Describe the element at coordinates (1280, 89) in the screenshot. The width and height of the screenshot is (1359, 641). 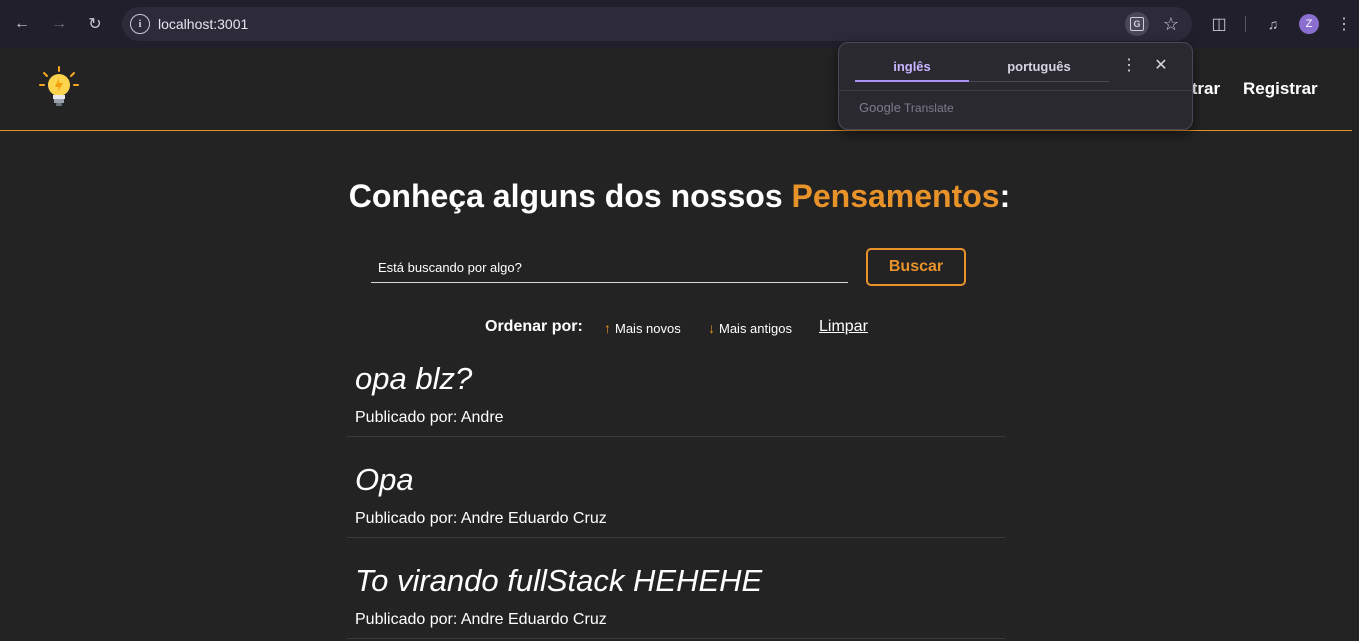
I see `nav-link-registrar: Registrar` at that location.